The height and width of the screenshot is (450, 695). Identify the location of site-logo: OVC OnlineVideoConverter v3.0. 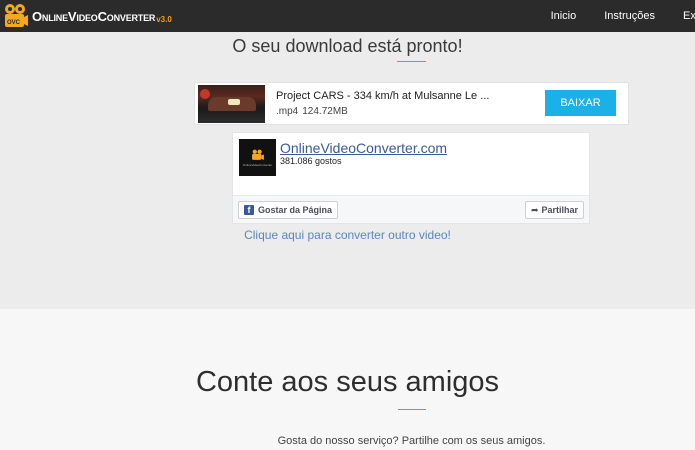
(87, 16).